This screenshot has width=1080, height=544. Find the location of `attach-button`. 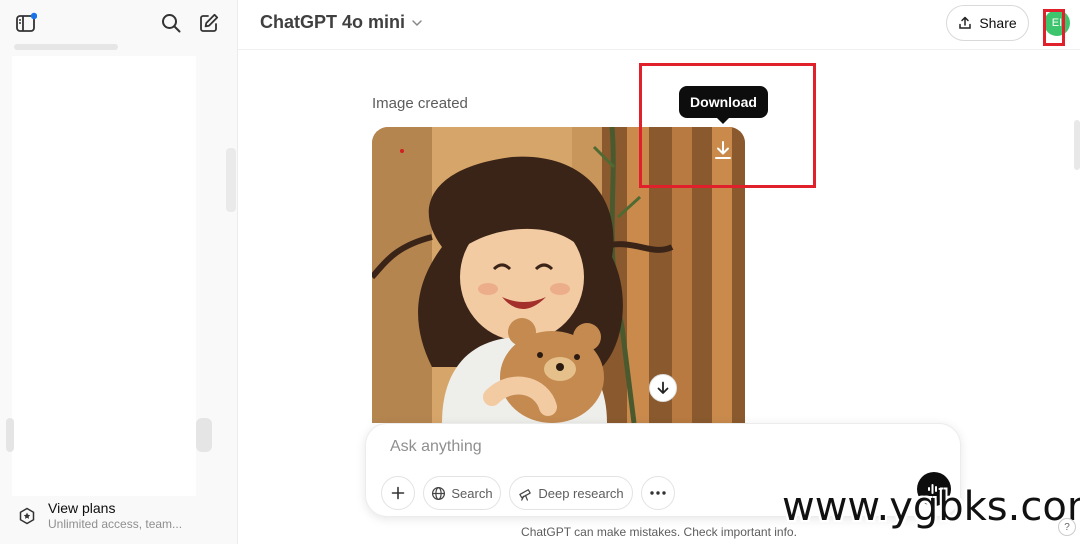

attach-button is located at coordinates (398, 493).